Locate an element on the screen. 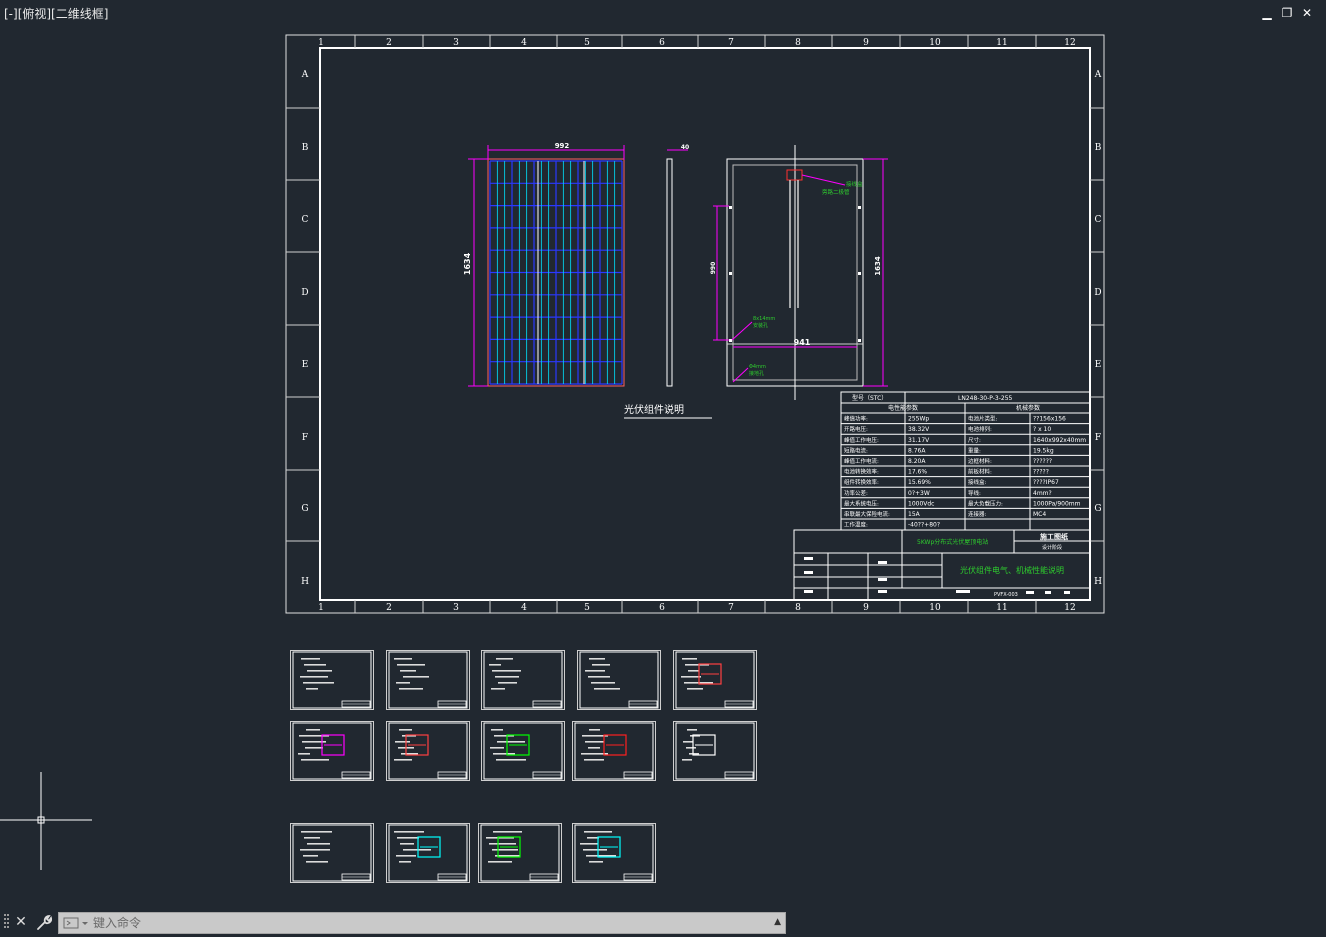  row-label: E is located at coordinates (305, 365).